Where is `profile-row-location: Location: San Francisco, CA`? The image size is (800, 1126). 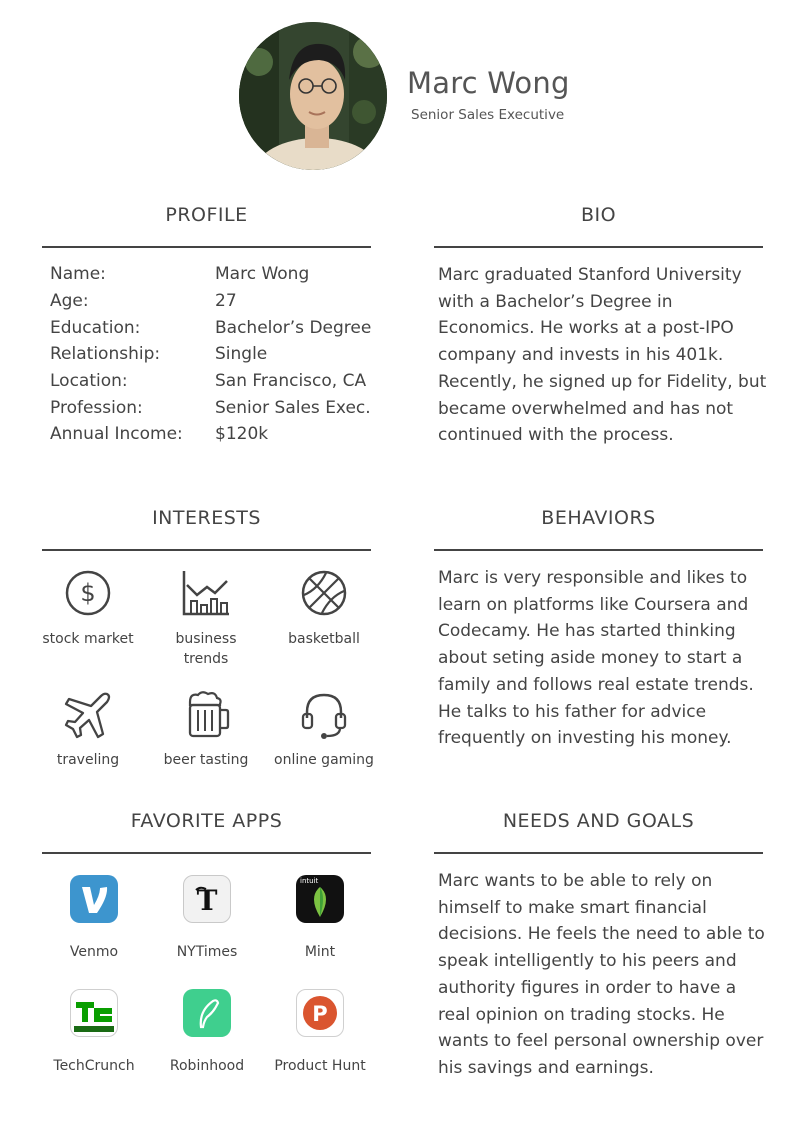 profile-row-location: Location: San Francisco, CA is located at coordinates (215, 384).